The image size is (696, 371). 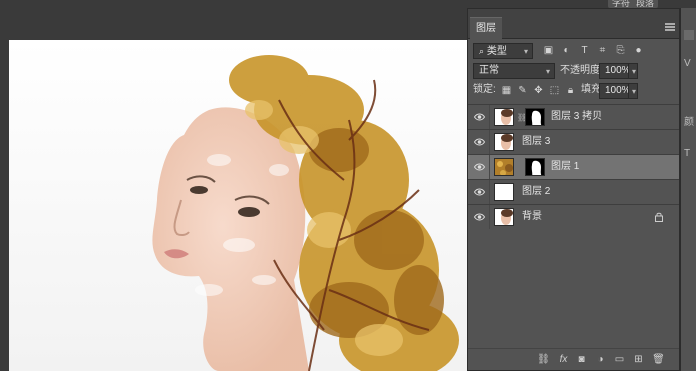 I want to click on layer-name: 图层 3 拷贝, so click(x=577, y=116).